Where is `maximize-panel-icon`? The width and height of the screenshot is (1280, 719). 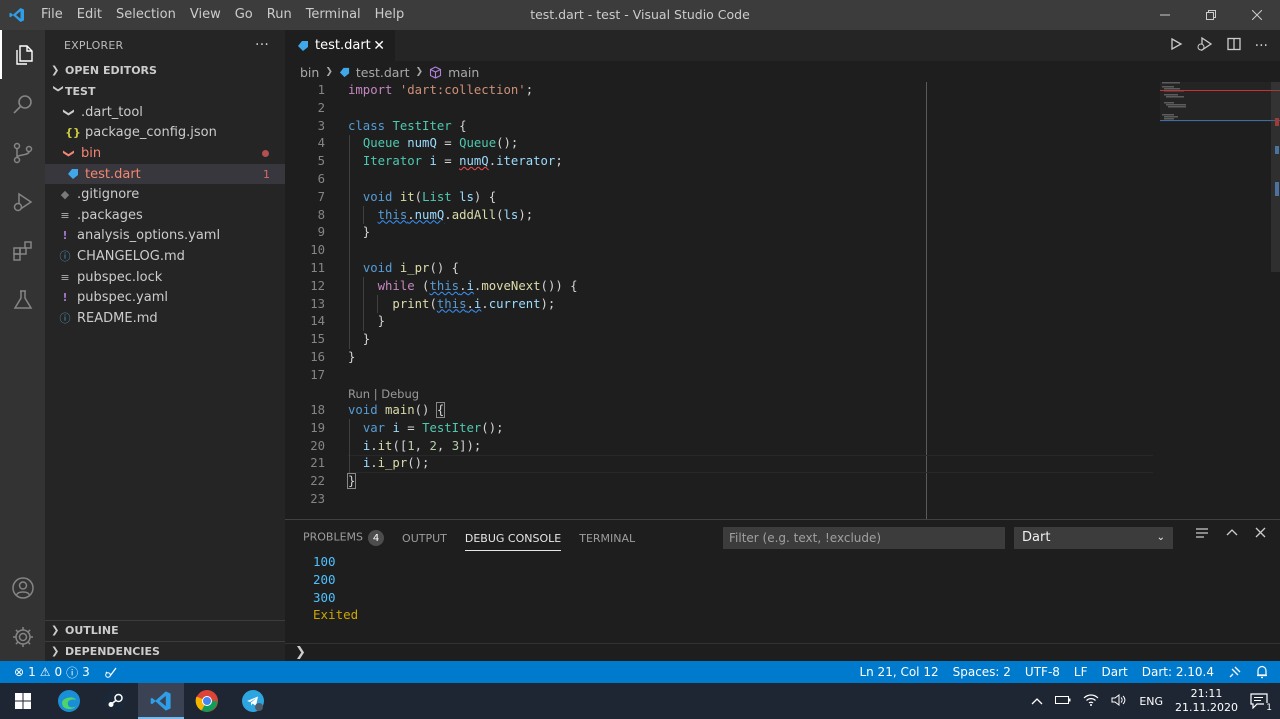 maximize-panel-icon is located at coordinates (1232, 535).